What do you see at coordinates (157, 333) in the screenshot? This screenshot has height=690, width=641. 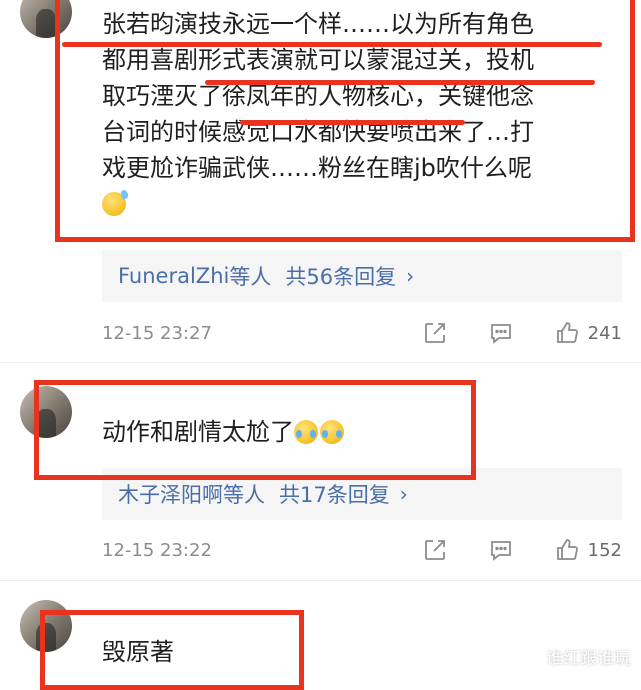 I see `comment-time: 12-15 23:27` at bounding box center [157, 333].